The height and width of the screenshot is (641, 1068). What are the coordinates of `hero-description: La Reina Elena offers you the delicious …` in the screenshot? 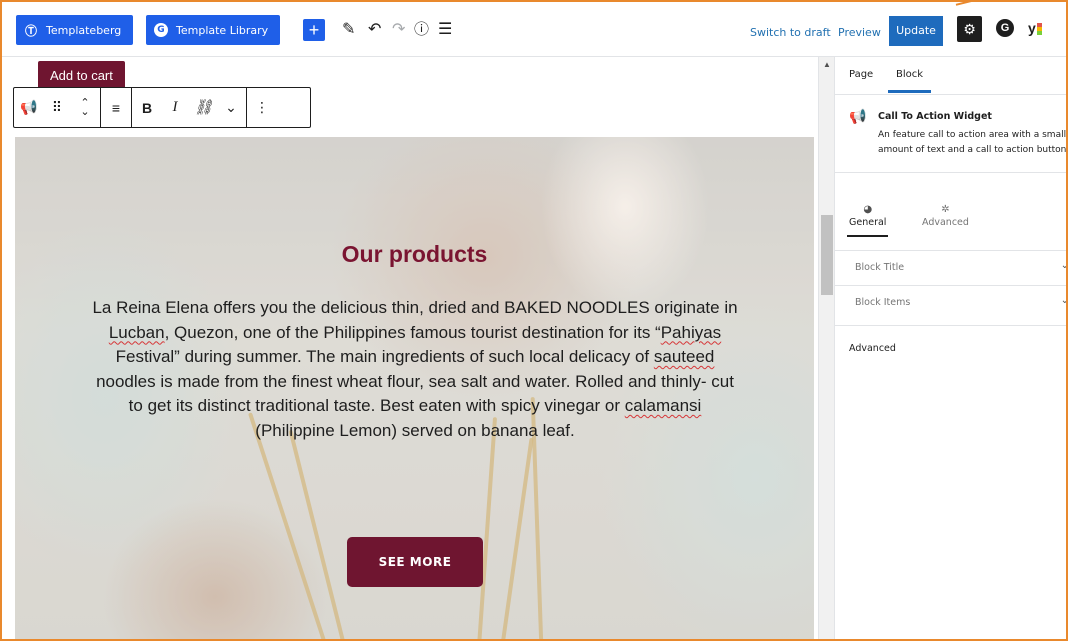 It's located at (415, 369).